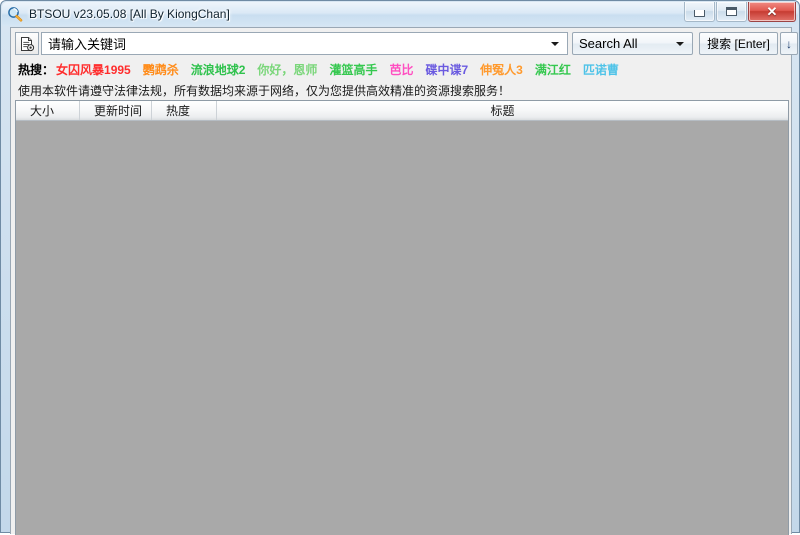  What do you see at coordinates (304, 43) in the screenshot?
I see `search-input: 请输入关键词` at bounding box center [304, 43].